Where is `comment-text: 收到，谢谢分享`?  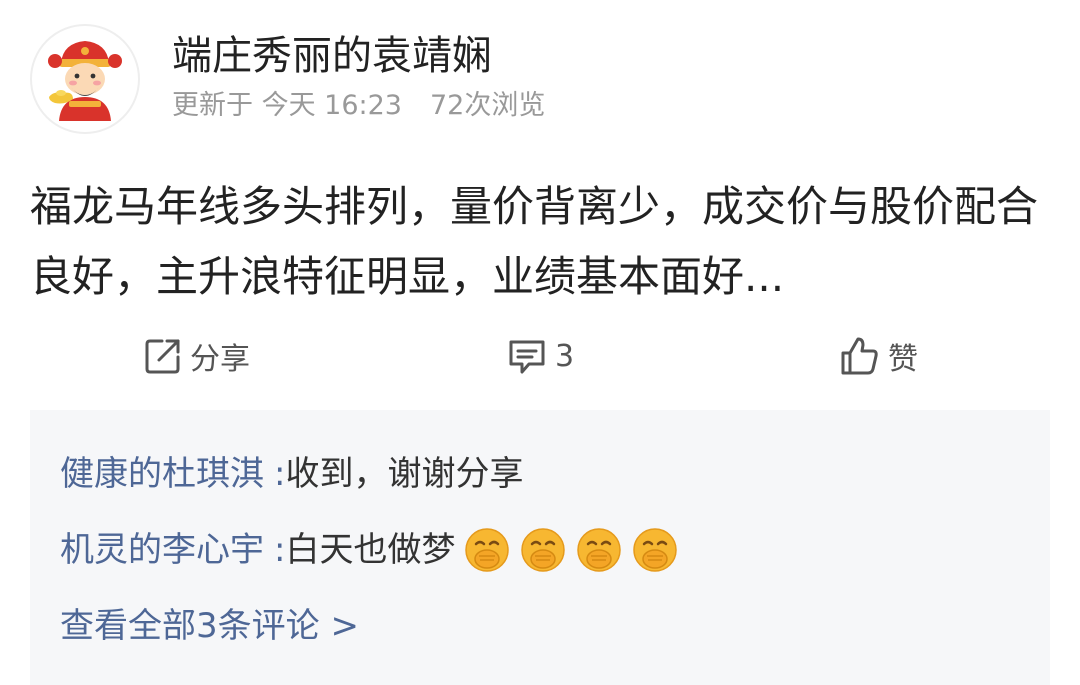
comment-text: 收到，谢谢分享 is located at coordinates (404, 474).